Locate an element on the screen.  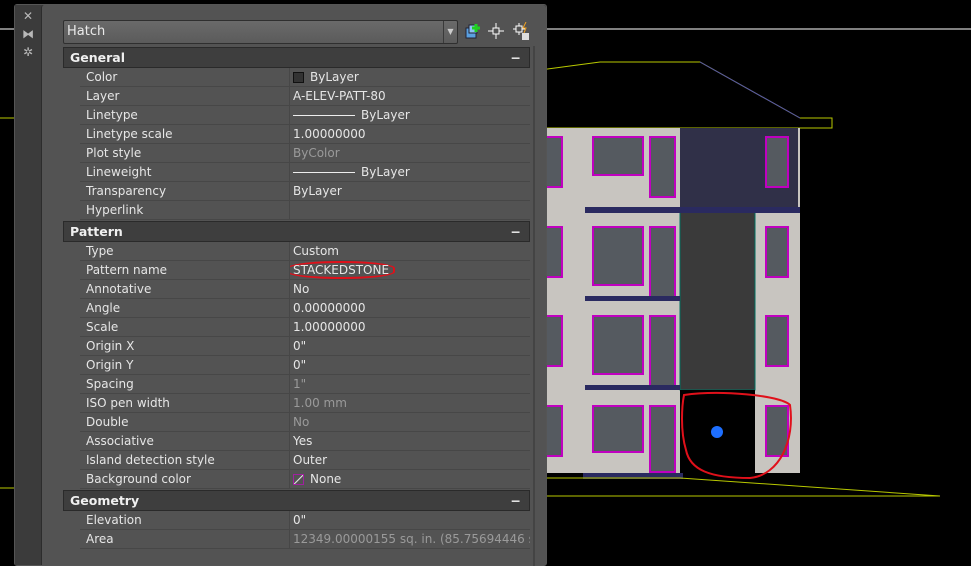
property-row-plot-style: Plot style ByColor is located at coordinates (305, 153).